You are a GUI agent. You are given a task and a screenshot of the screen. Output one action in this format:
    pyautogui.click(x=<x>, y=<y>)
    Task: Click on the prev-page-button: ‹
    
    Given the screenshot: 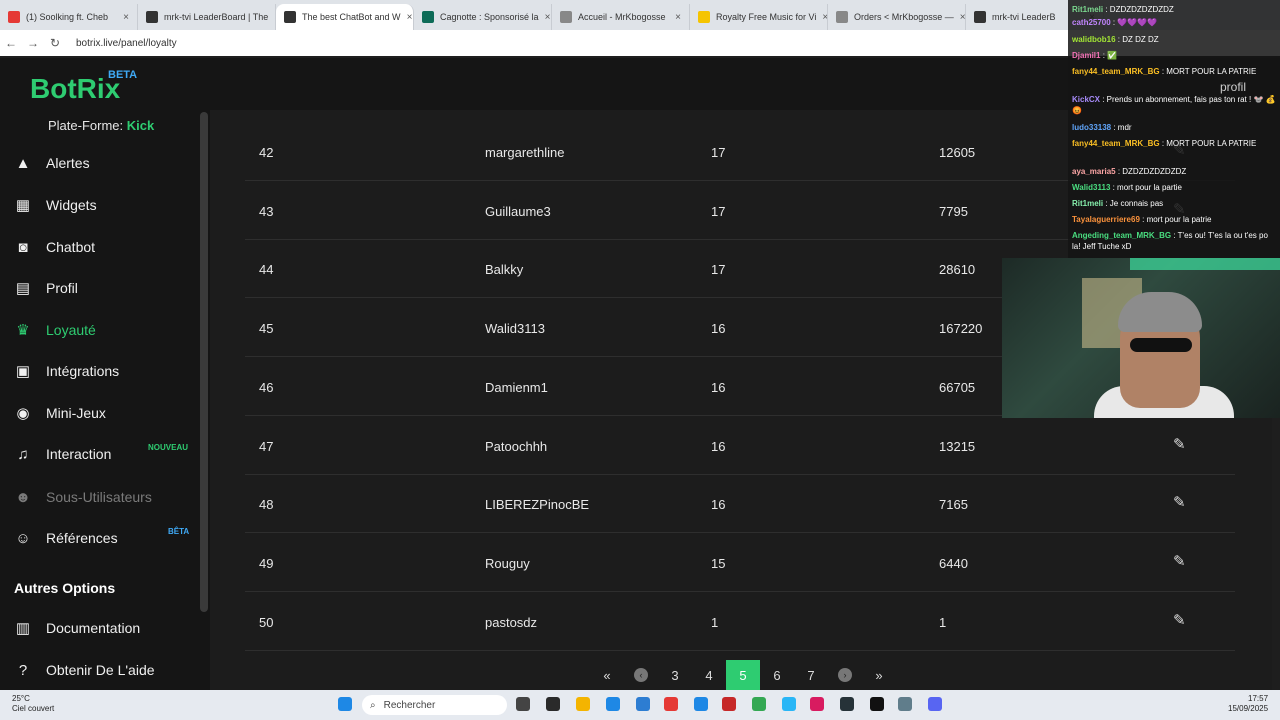 What is the action you would take?
    pyautogui.click(x=641, y=675)
    